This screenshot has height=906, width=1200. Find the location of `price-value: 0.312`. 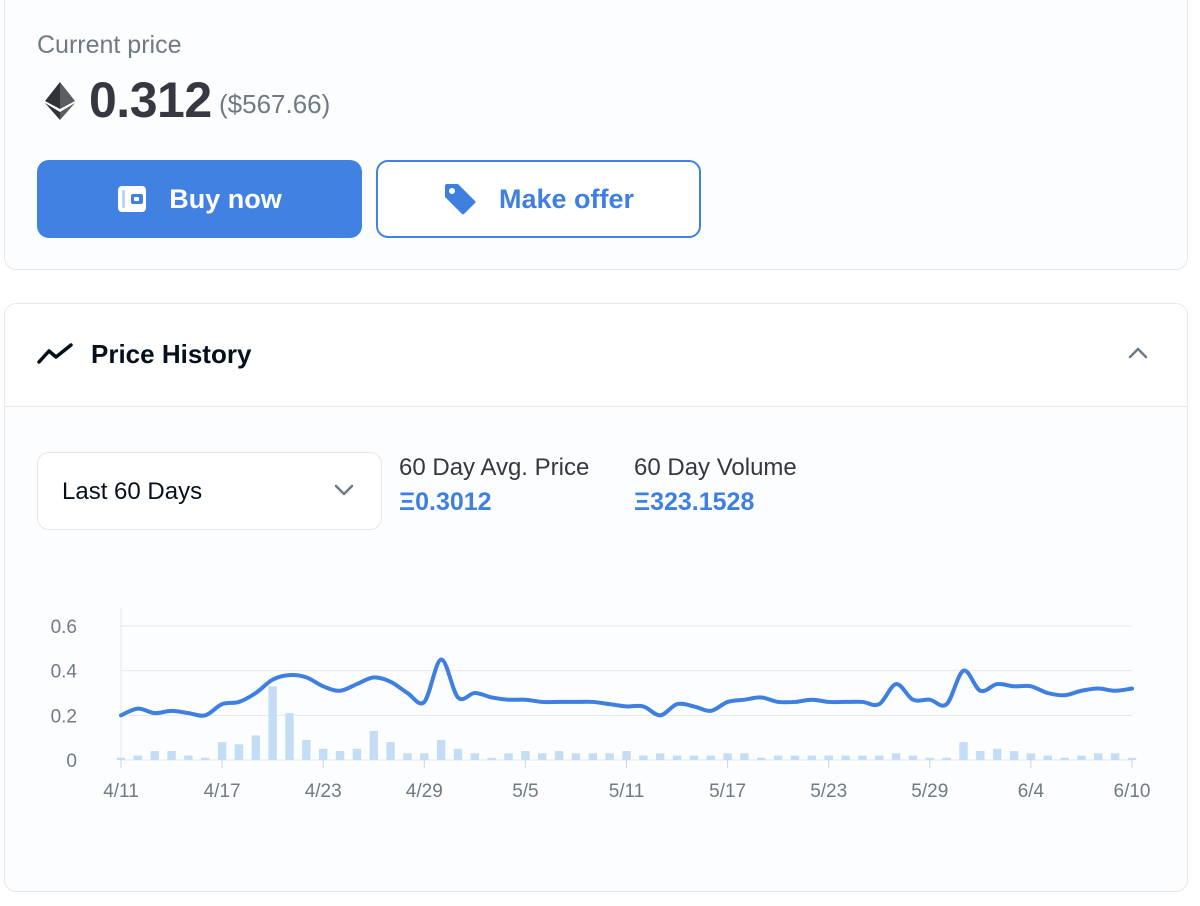

price-value: 0.312 is located at coordinates (150, 100).